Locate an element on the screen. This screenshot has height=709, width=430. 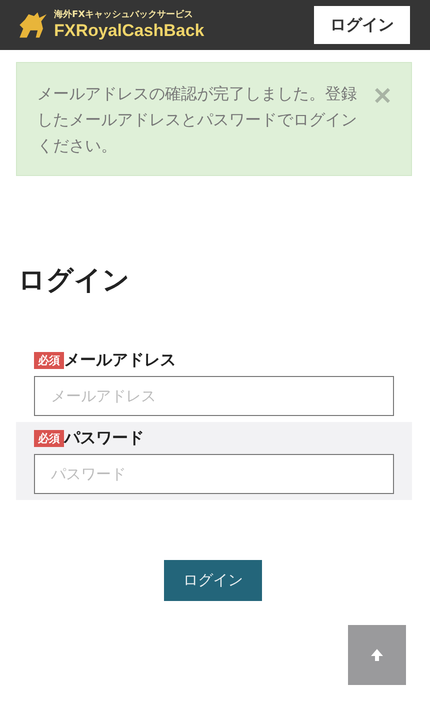
field-label: パスワード is located at coordinates (104, 438).